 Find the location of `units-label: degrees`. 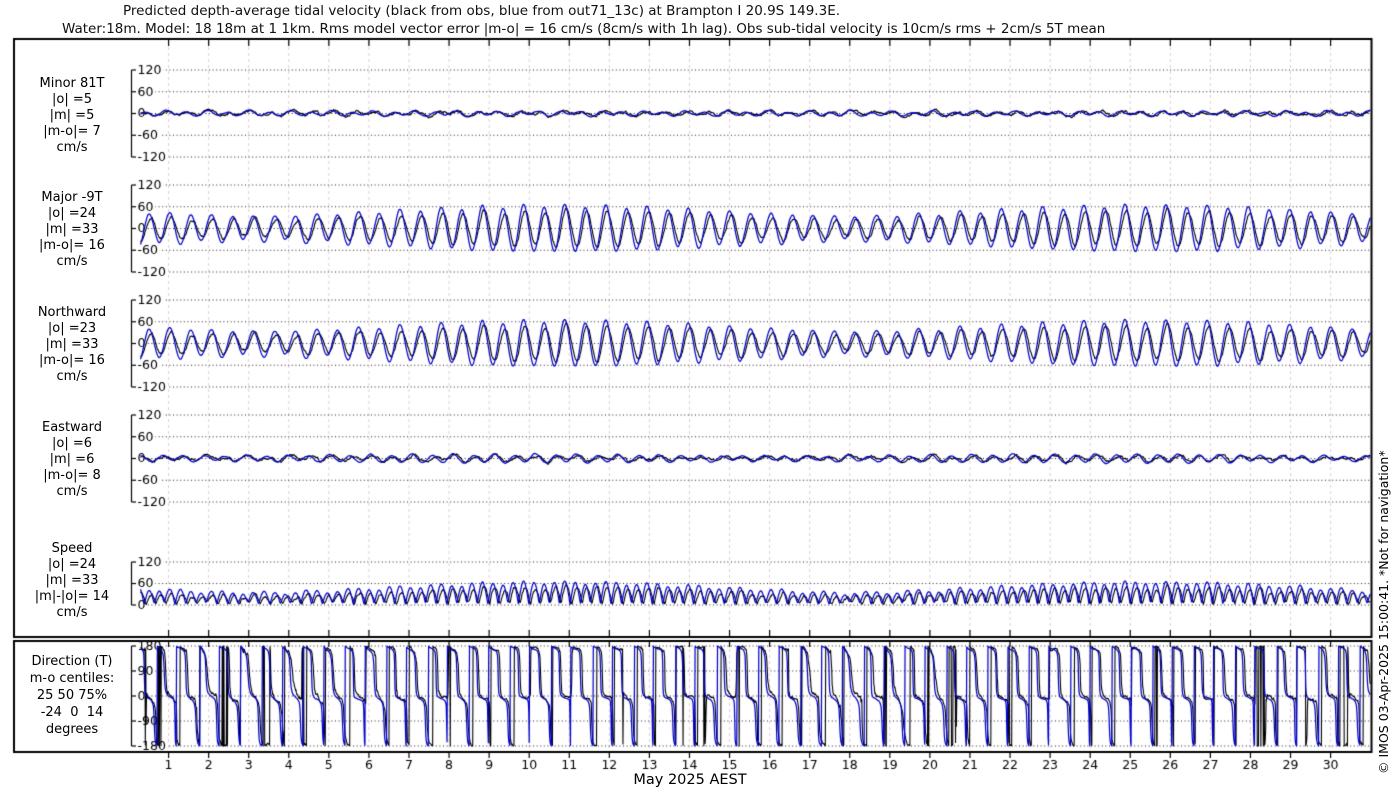

units-label: degrees is located at coordinates (72, 729).